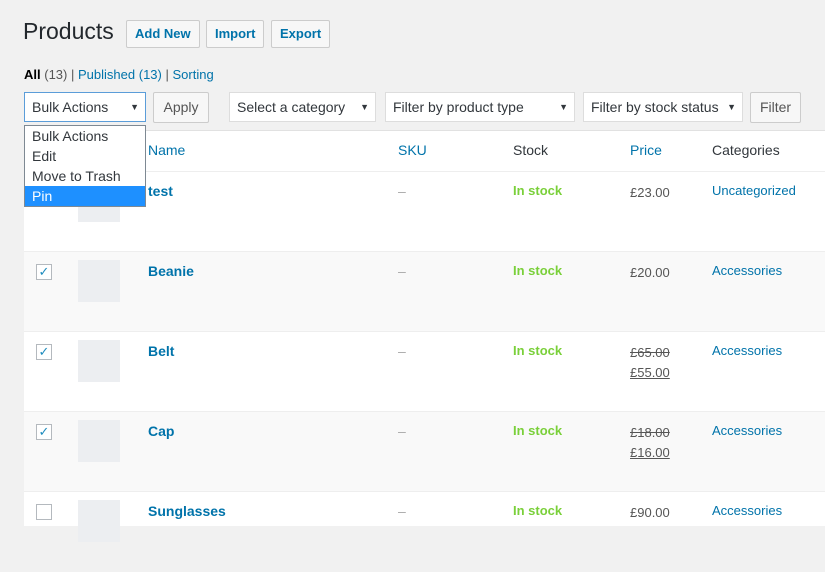  Describe the element at coordinates (650, 372) in the screenshot. I see `sale-price: £55.00` at that location.